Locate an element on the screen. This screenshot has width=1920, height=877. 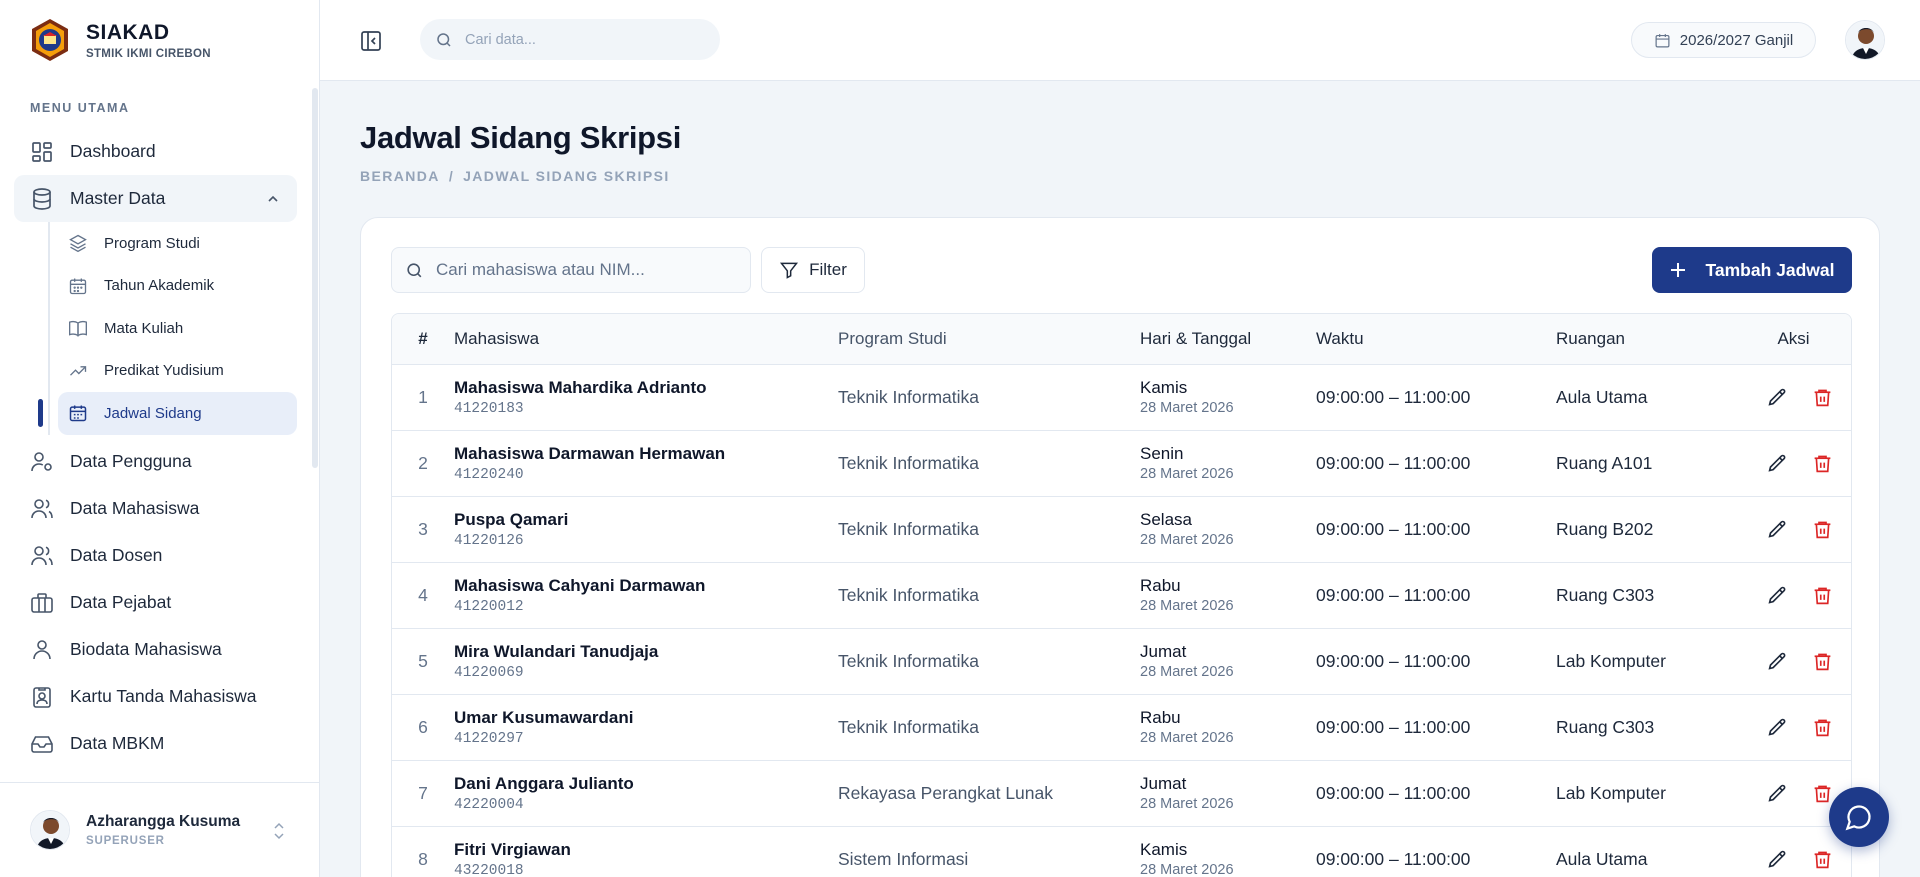
program-studi-cell: Teknik Informatika is located at coordinates (989, 529).